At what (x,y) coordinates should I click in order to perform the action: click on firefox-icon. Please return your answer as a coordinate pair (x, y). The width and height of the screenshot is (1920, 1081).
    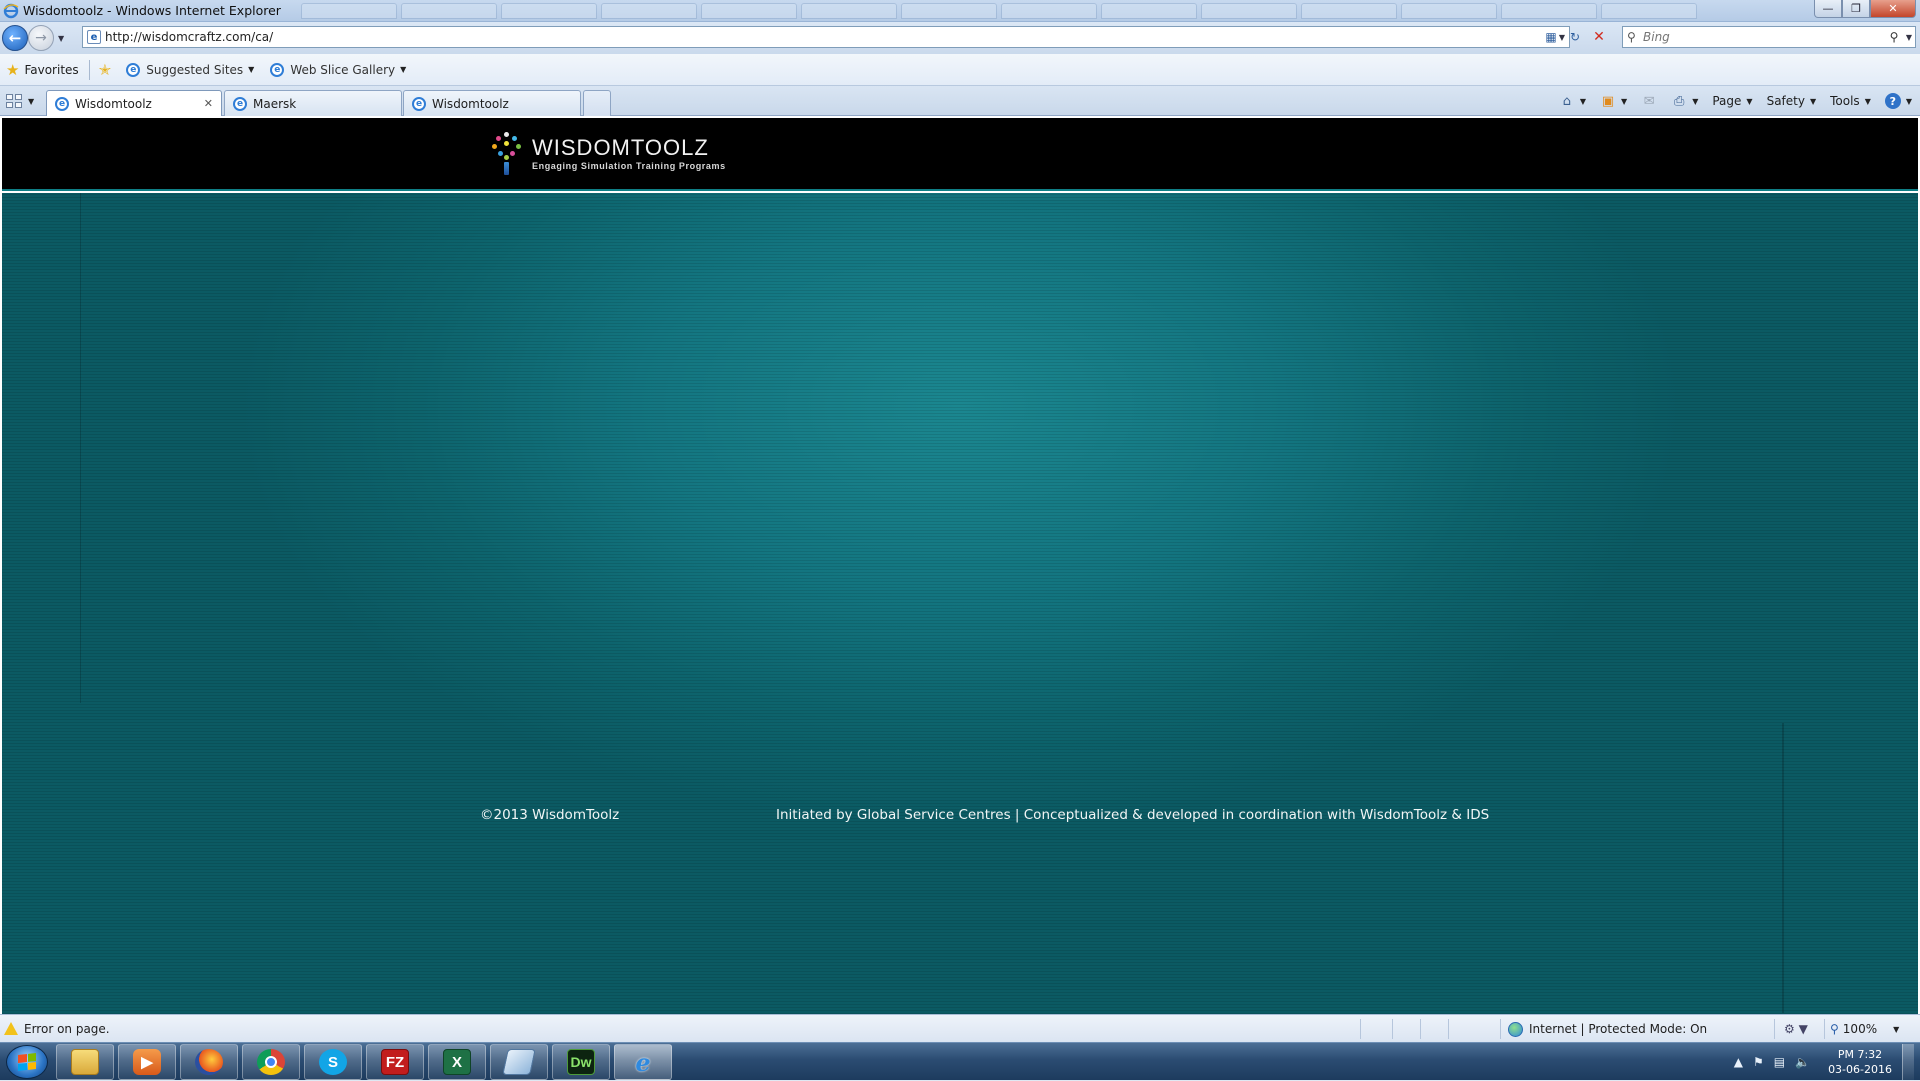
    Looking at the image, I should click on (209, 1062).